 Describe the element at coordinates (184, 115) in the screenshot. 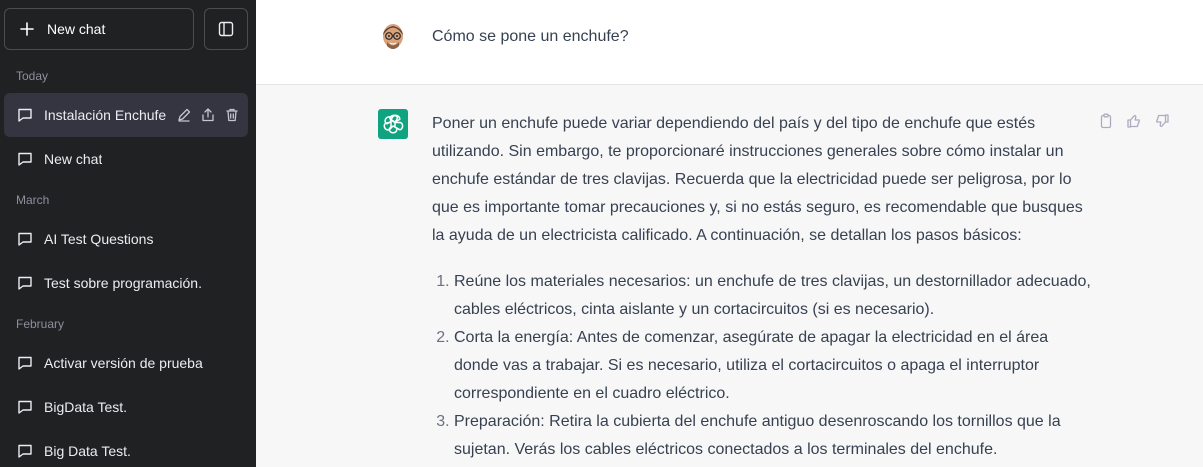

I see `pencil-icon` at that location.